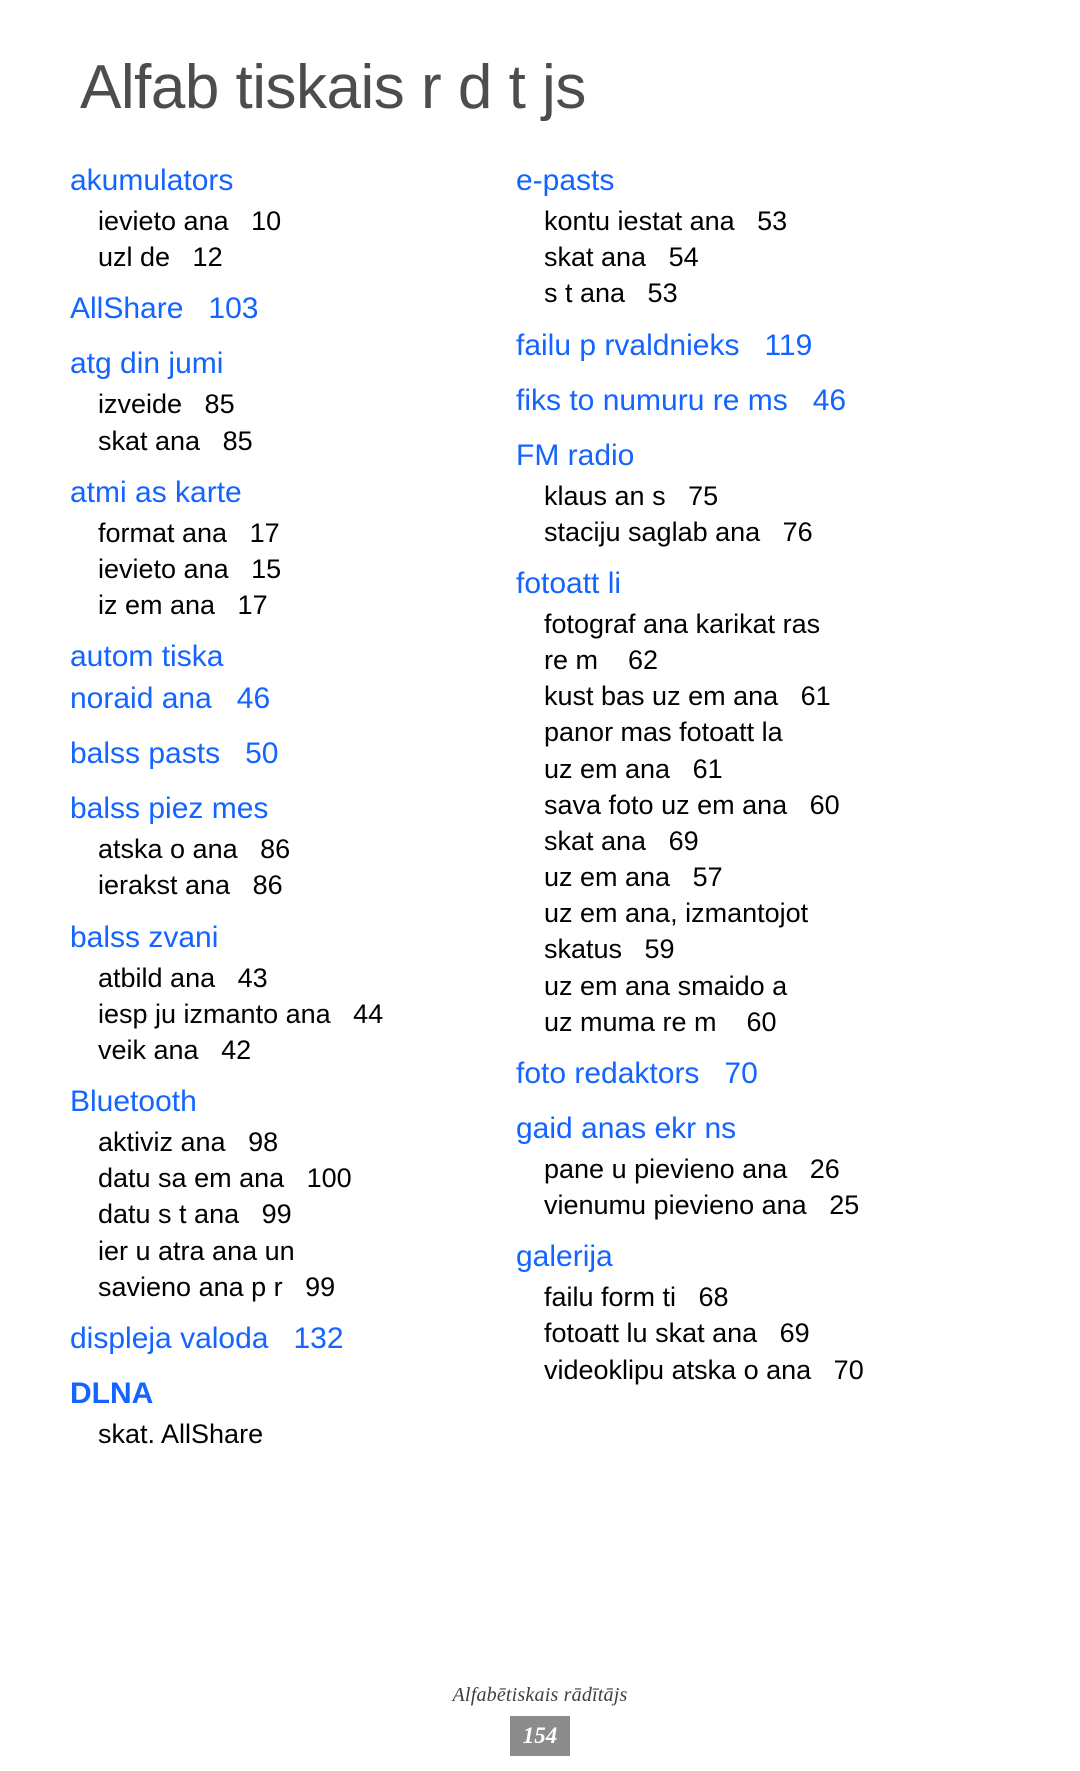  I want to click on index-headword: akumulators, so click(280, 181).